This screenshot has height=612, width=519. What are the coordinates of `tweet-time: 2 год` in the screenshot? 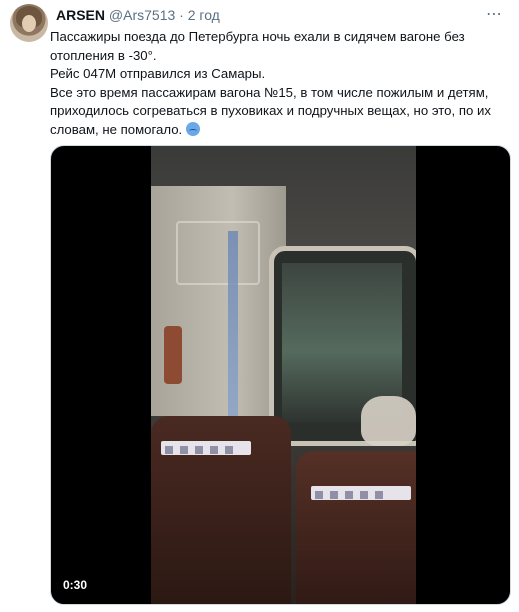 It's located at (204, 15).